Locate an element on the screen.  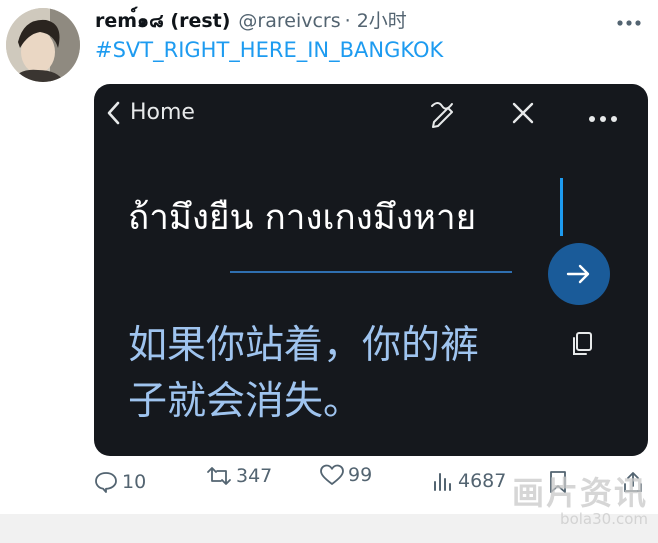
view-count: 4687 is located at coordinates (482, 481).